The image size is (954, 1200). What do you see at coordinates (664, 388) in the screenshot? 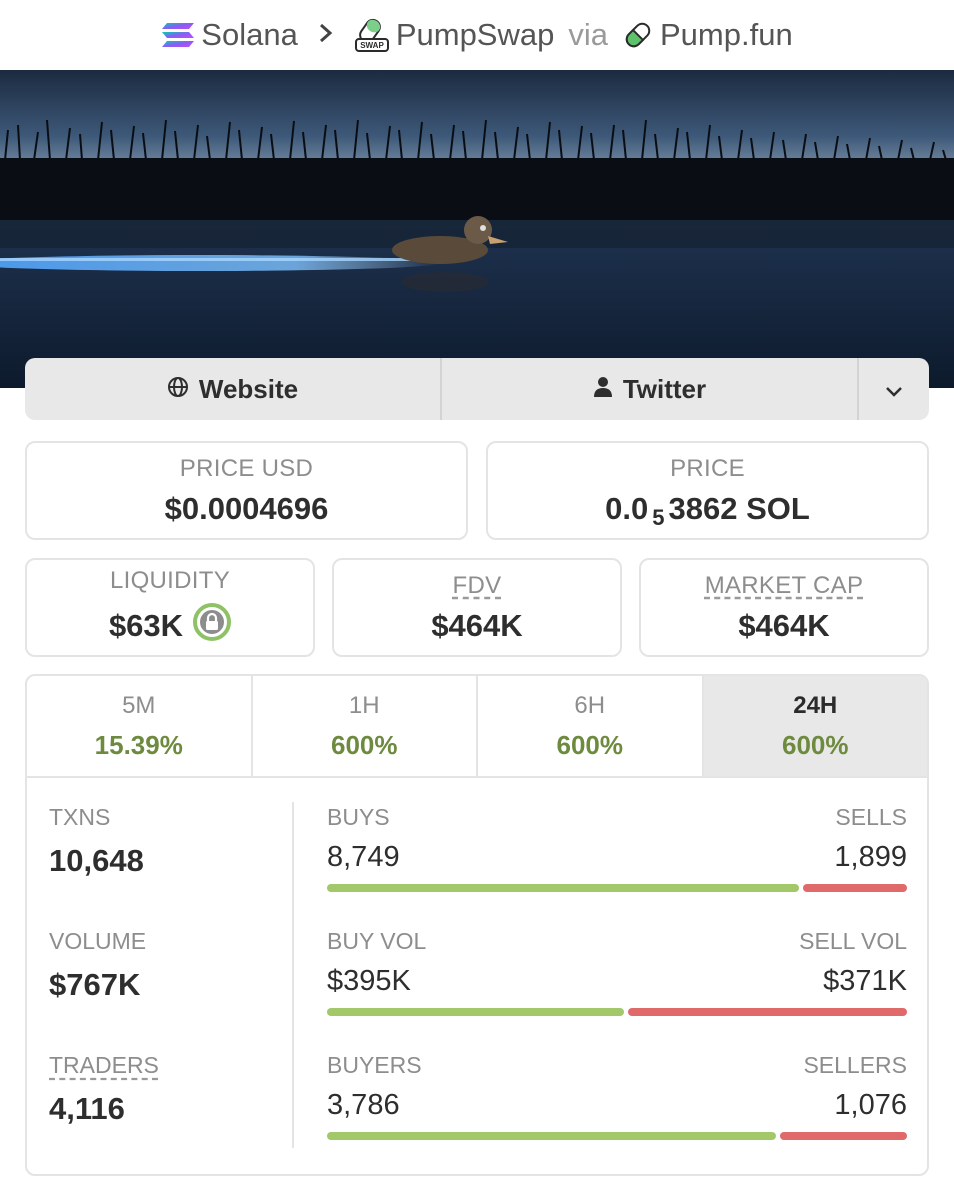
I see `twitter-label: Twitter` at bounding box center [664, 388].